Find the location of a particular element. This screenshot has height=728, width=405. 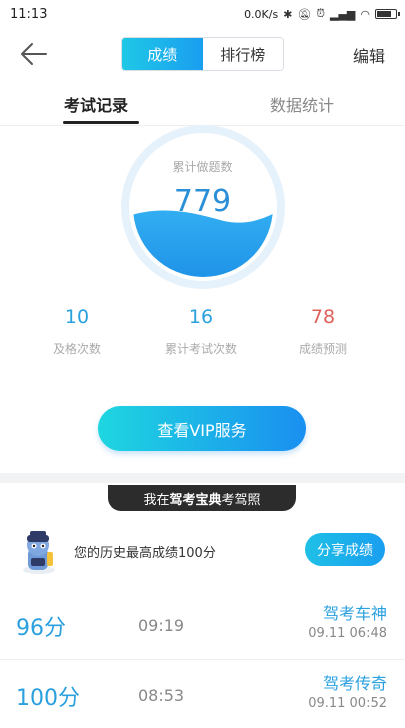

banner-suffix: 考驾照 is located at coordinates (241, 500).